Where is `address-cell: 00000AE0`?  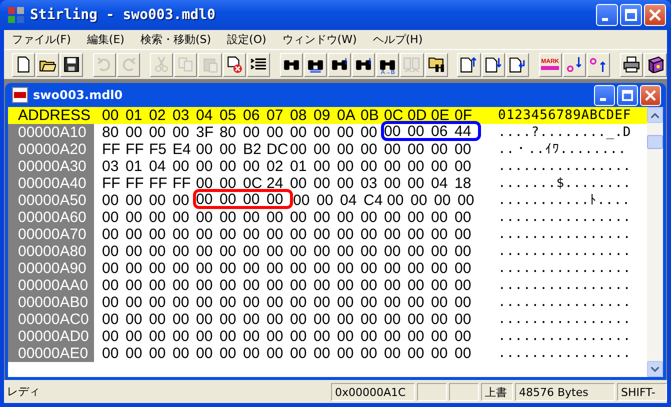 address-cell: 00000AE0 is located at coordinates (51, 353).